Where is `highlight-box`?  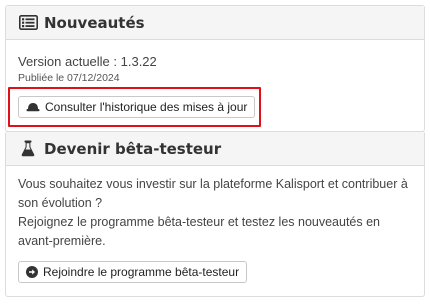
highlight-box is located at coordinates (134, 107).